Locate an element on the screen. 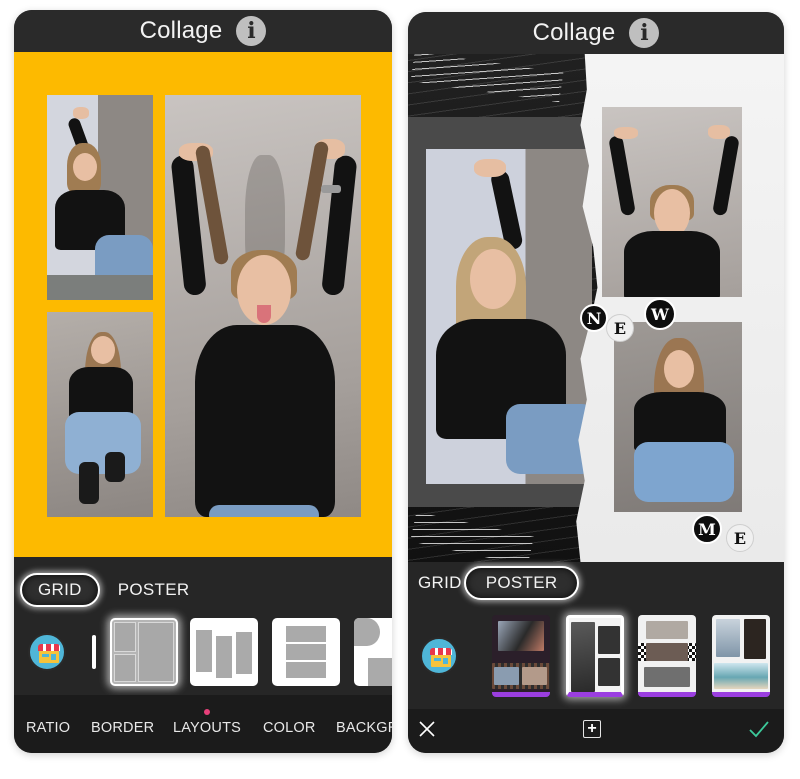 This screenshot has height=779, width=800. layout-three-horizontal-stacked is located at coordinates (306, 652).